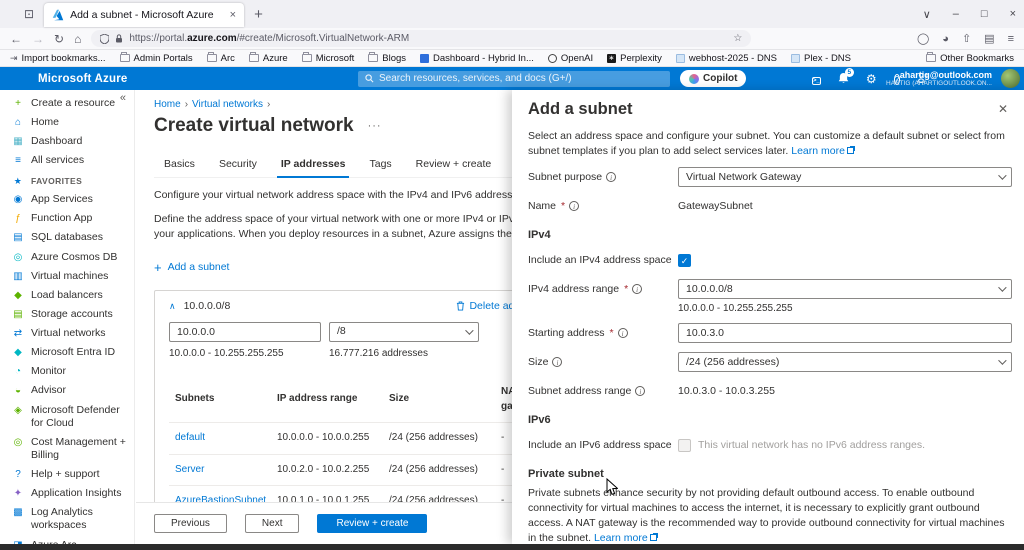 The image size is (1024, 550). What do you see at coordinates (73, 352) in the screenshot?
I see `sidebar-item-microsoft-entra-id: ◆ Microsoft Entra ID` at bounding box center [73, 352].